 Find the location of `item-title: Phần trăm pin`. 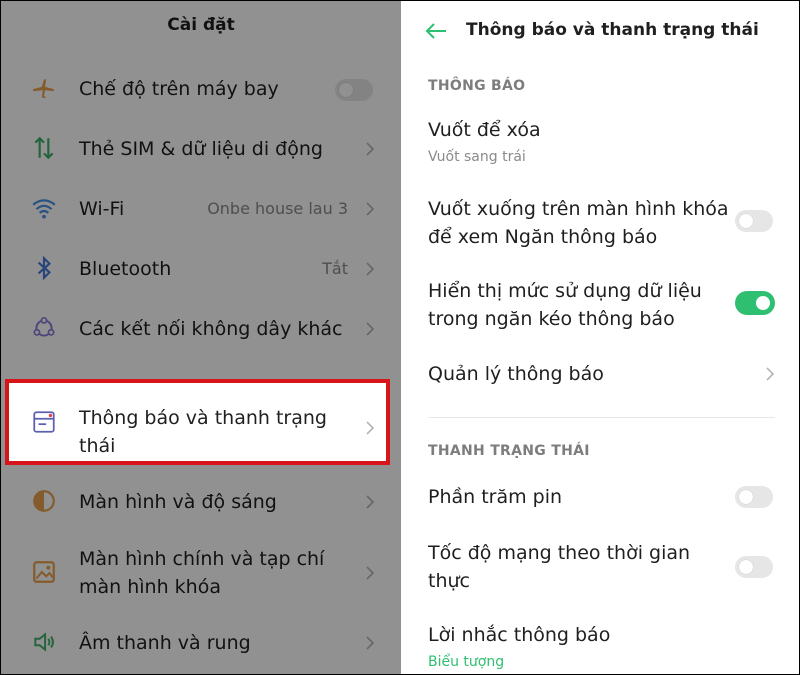

item-title: Phần trăm pin is located at coordinates (495, 497).